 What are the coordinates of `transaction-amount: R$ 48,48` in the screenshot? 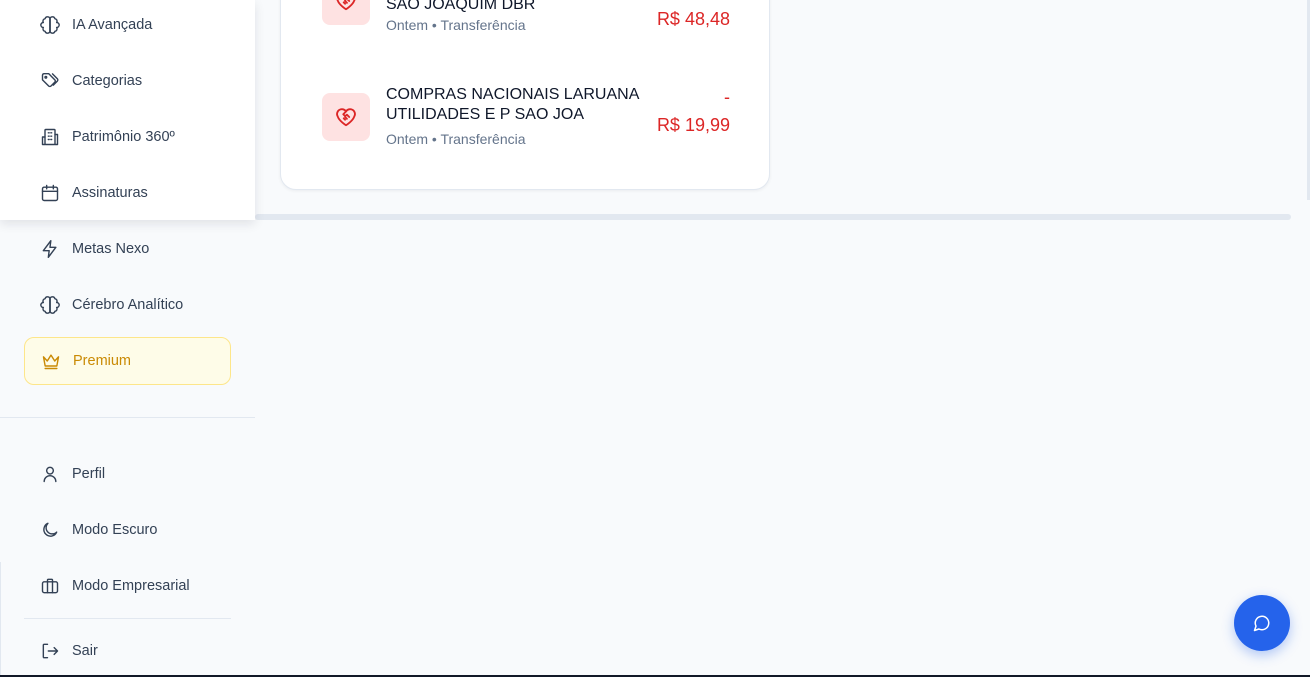 It's located at (693, 19).